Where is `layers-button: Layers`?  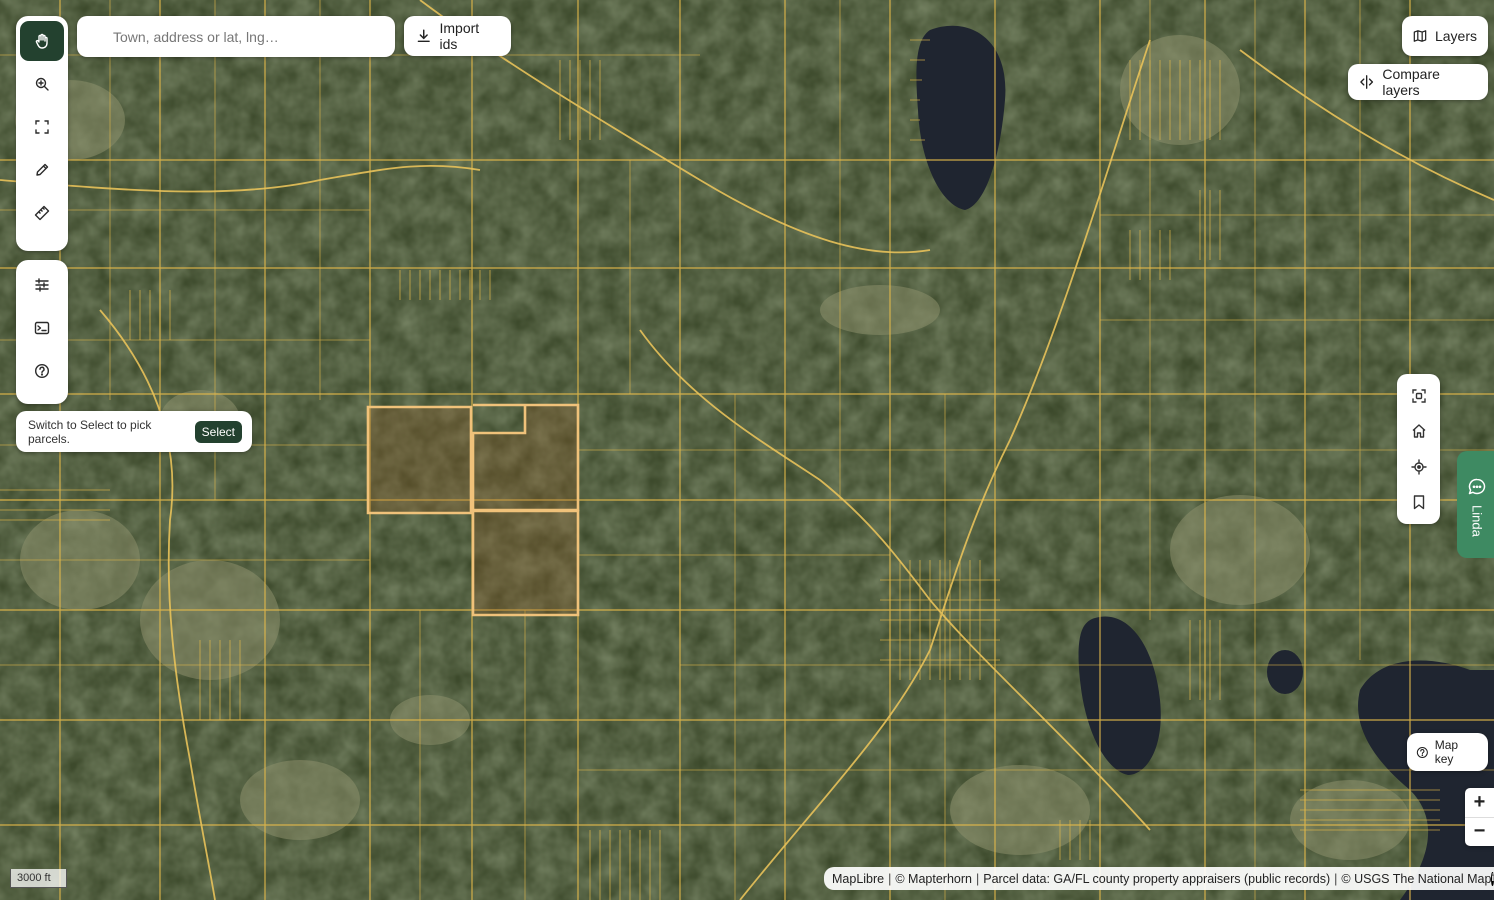
layers-button: Layers is located at coordinates (1445, 36).